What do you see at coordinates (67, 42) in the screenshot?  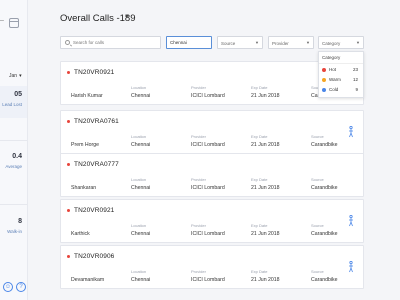 I see `search-icon` at bounding box center [67, 42].